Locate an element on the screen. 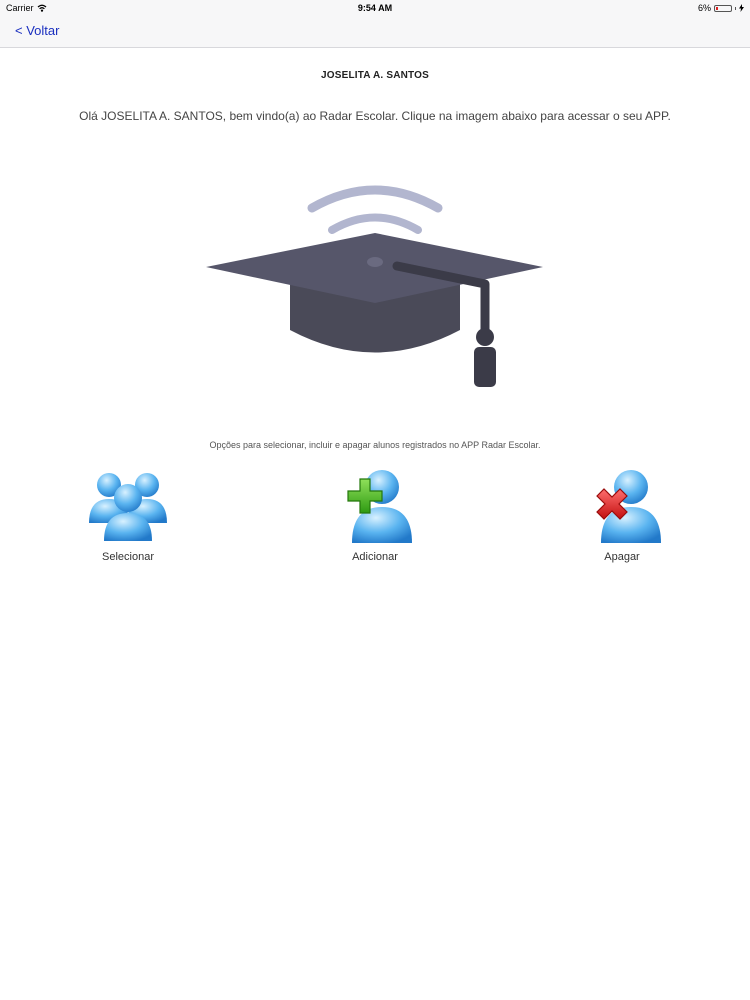 The height and width of the screenshot is (1000, 750). charging-icon is located at coordinates (741, 8).